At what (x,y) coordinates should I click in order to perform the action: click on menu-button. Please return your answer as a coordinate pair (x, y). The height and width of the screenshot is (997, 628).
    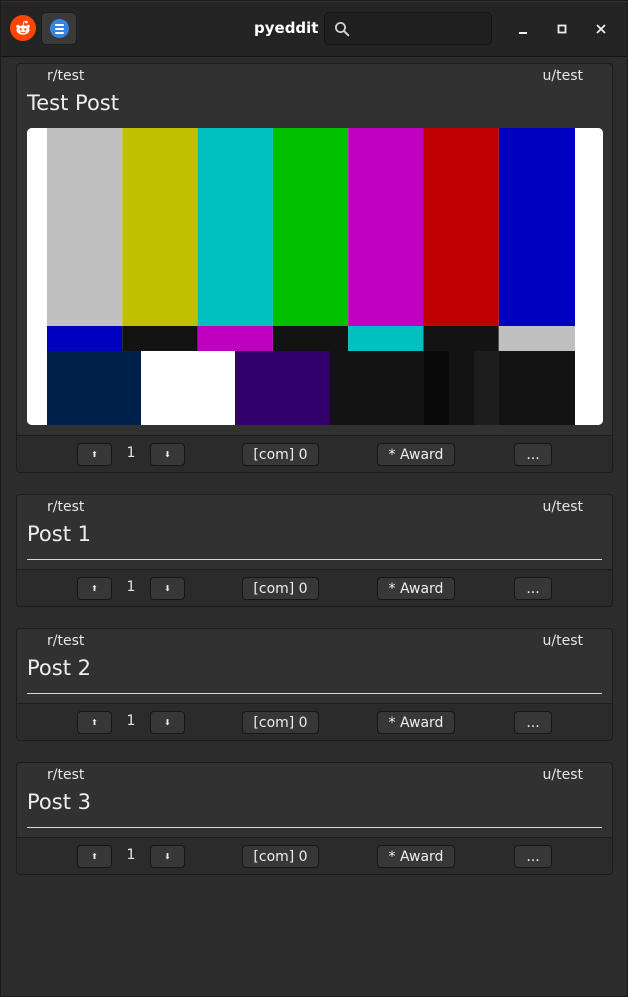
    Looking at the image, I should click on (59, 28).